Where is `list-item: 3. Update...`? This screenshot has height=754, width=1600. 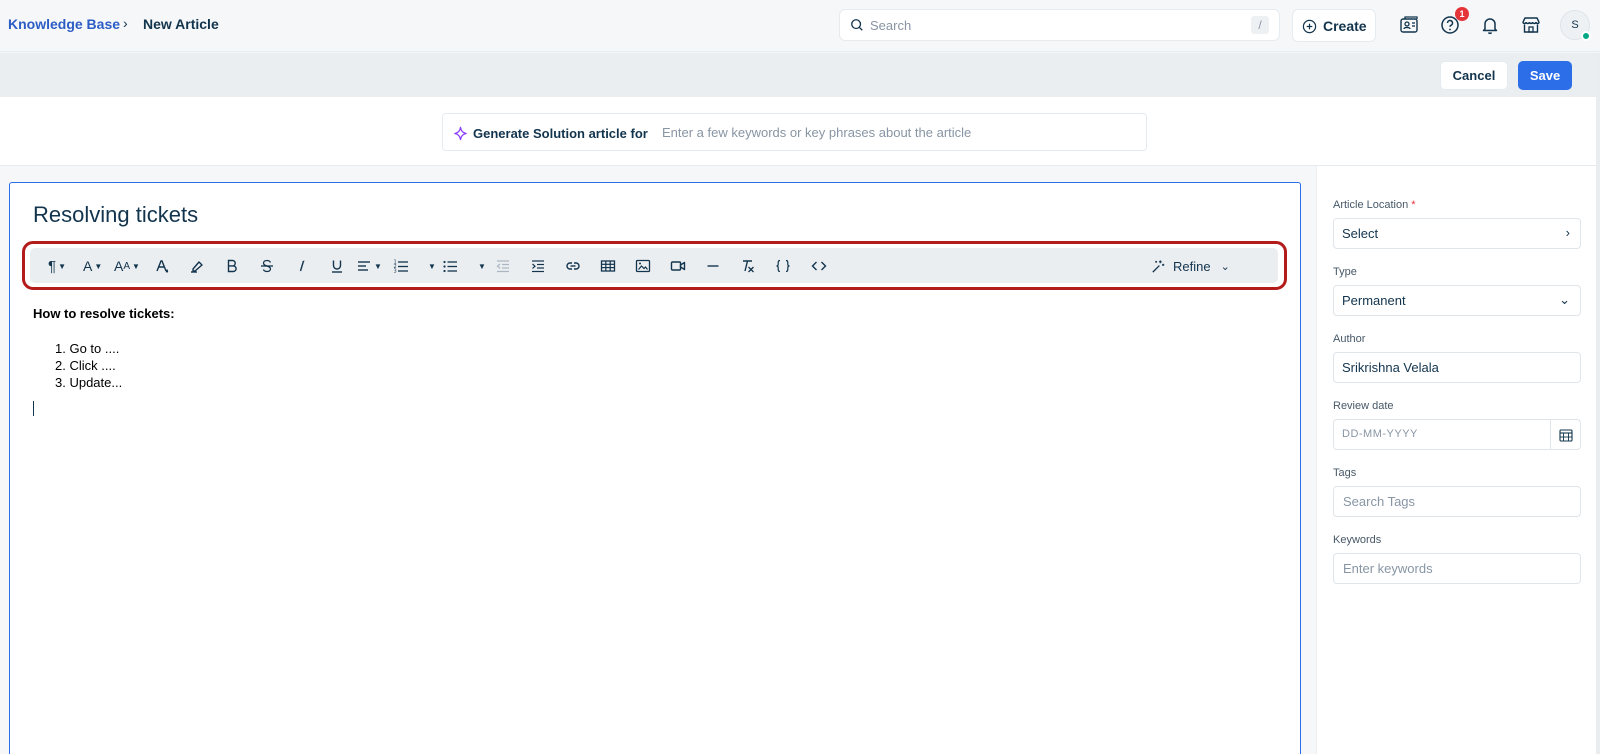 list-item: 3. Update... is located at coordinates (89, 382).